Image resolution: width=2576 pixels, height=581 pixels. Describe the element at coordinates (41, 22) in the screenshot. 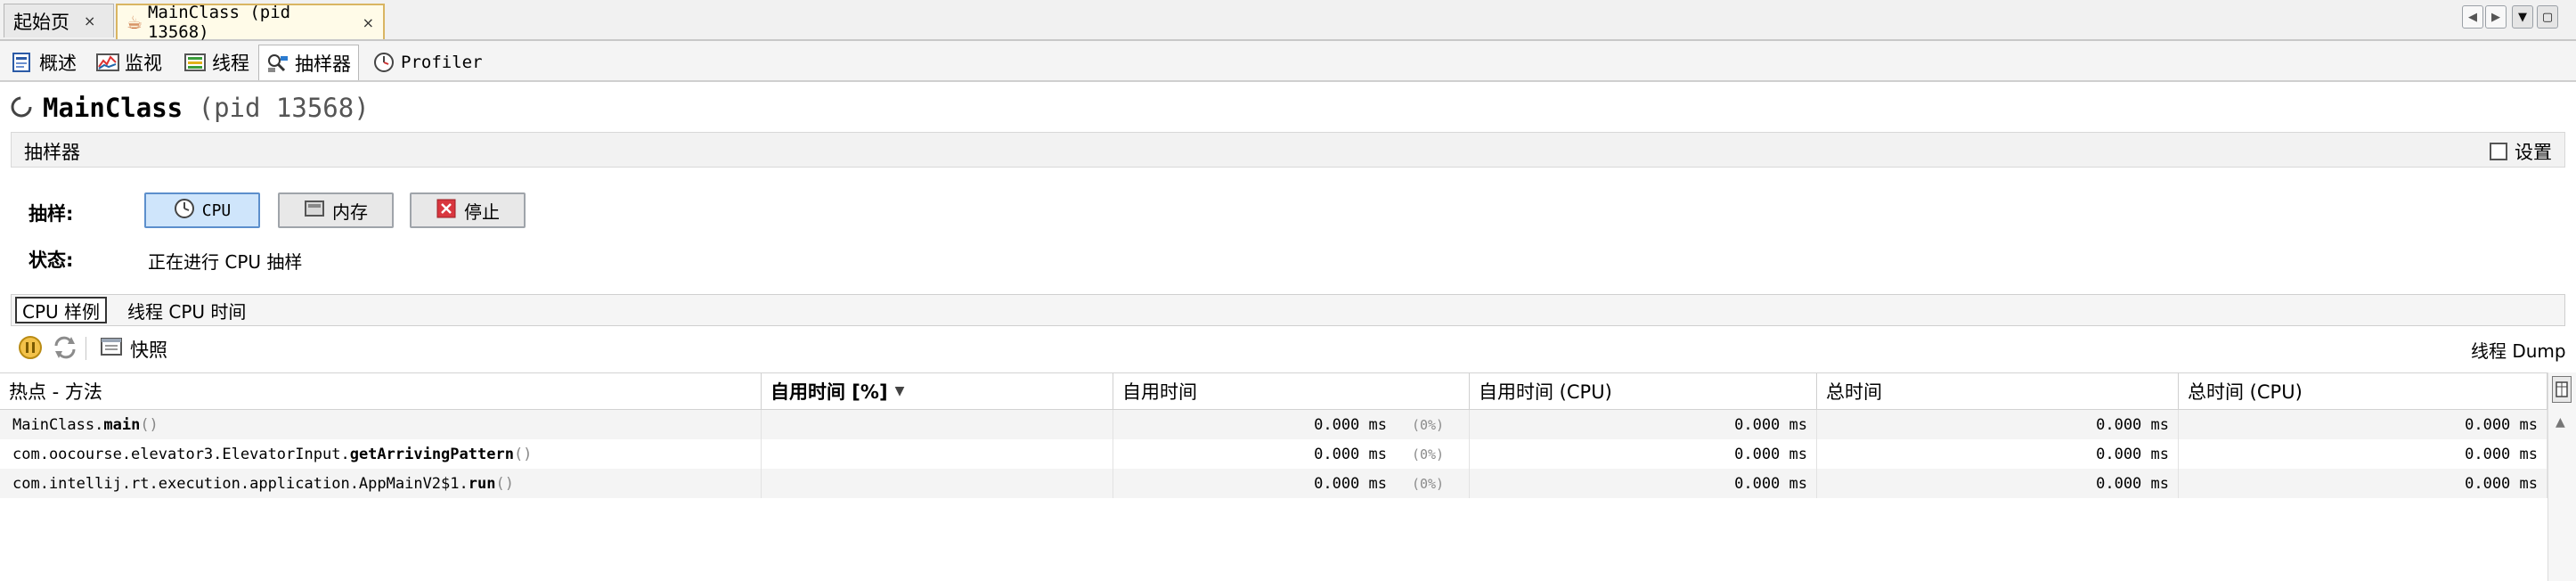

I see `doc-tab-label: 起始页` at that location.